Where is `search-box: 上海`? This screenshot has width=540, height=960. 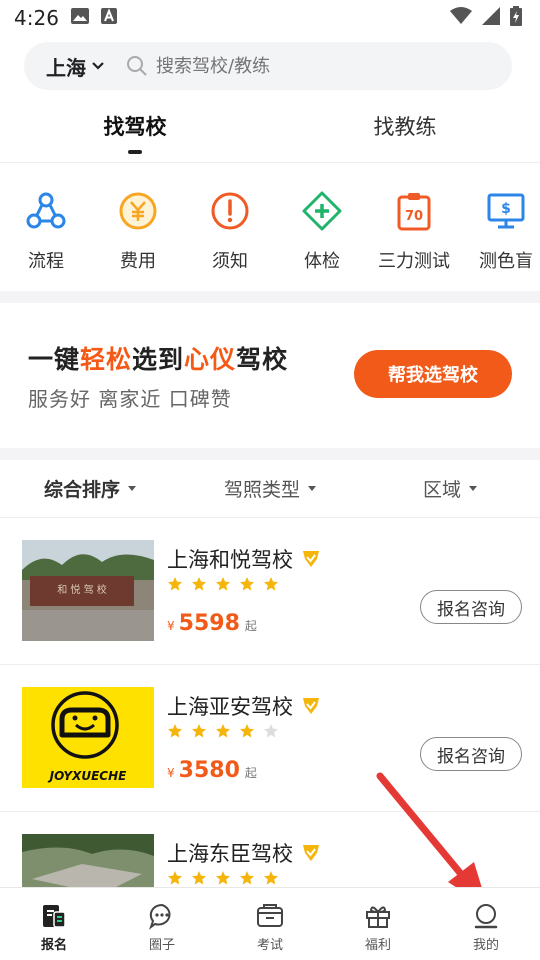 search-box: 上海 is located at coordinates (268, 66).